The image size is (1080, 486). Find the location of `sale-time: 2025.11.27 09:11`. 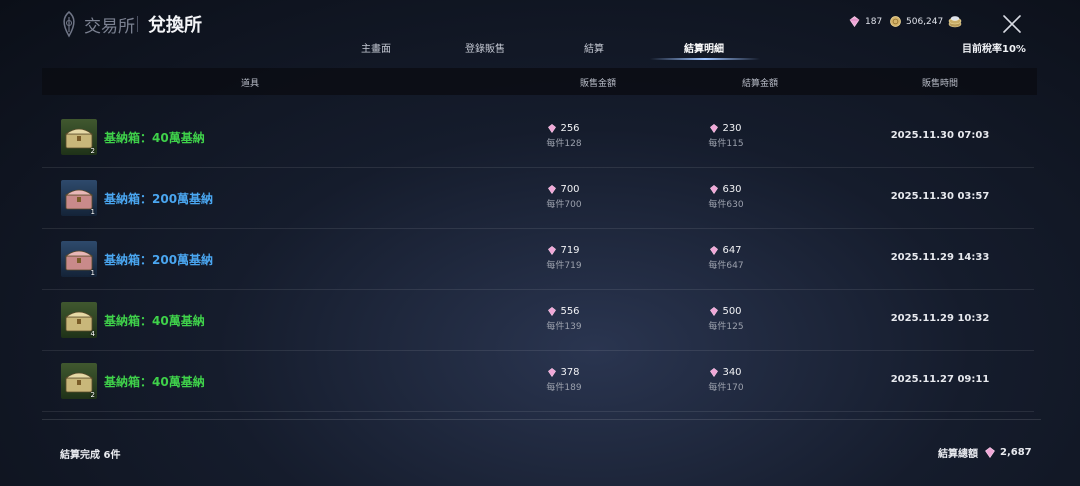

sale-time: 2025.11.27 09:11 is located at coordinates (940, 379).